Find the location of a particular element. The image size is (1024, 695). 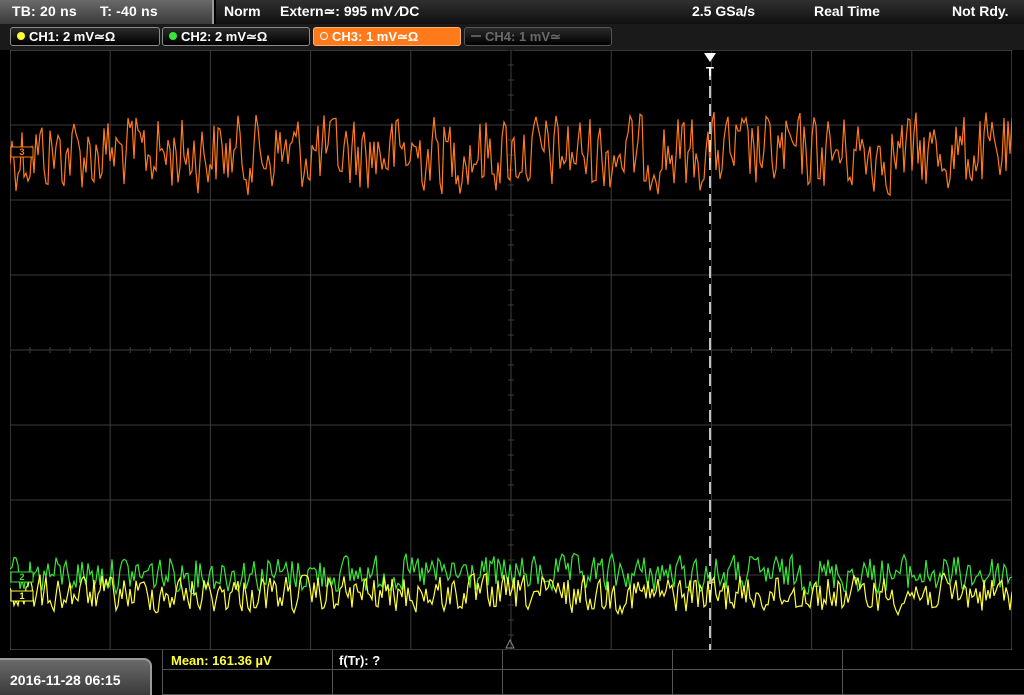

channel-4-button: CH4: 1 mV≃ is located at coordinates (538, 36).